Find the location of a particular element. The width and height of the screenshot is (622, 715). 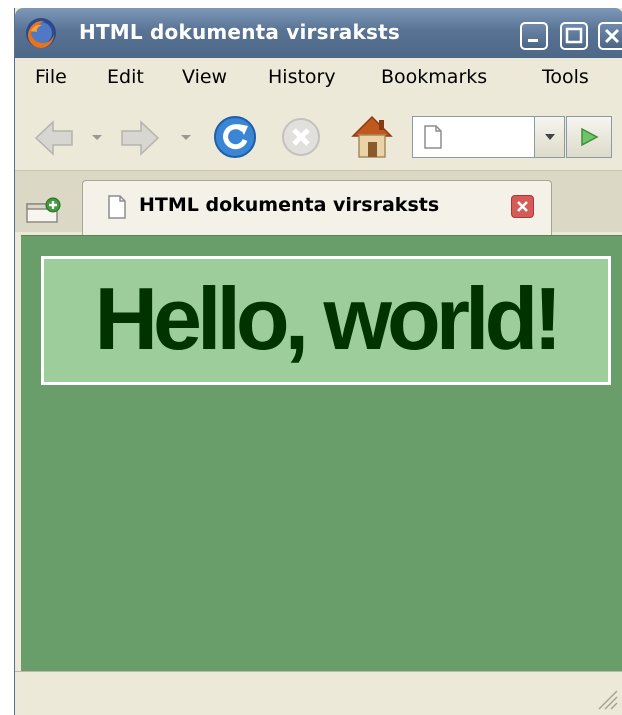

minimize-button is located at coordinates (534, 36).